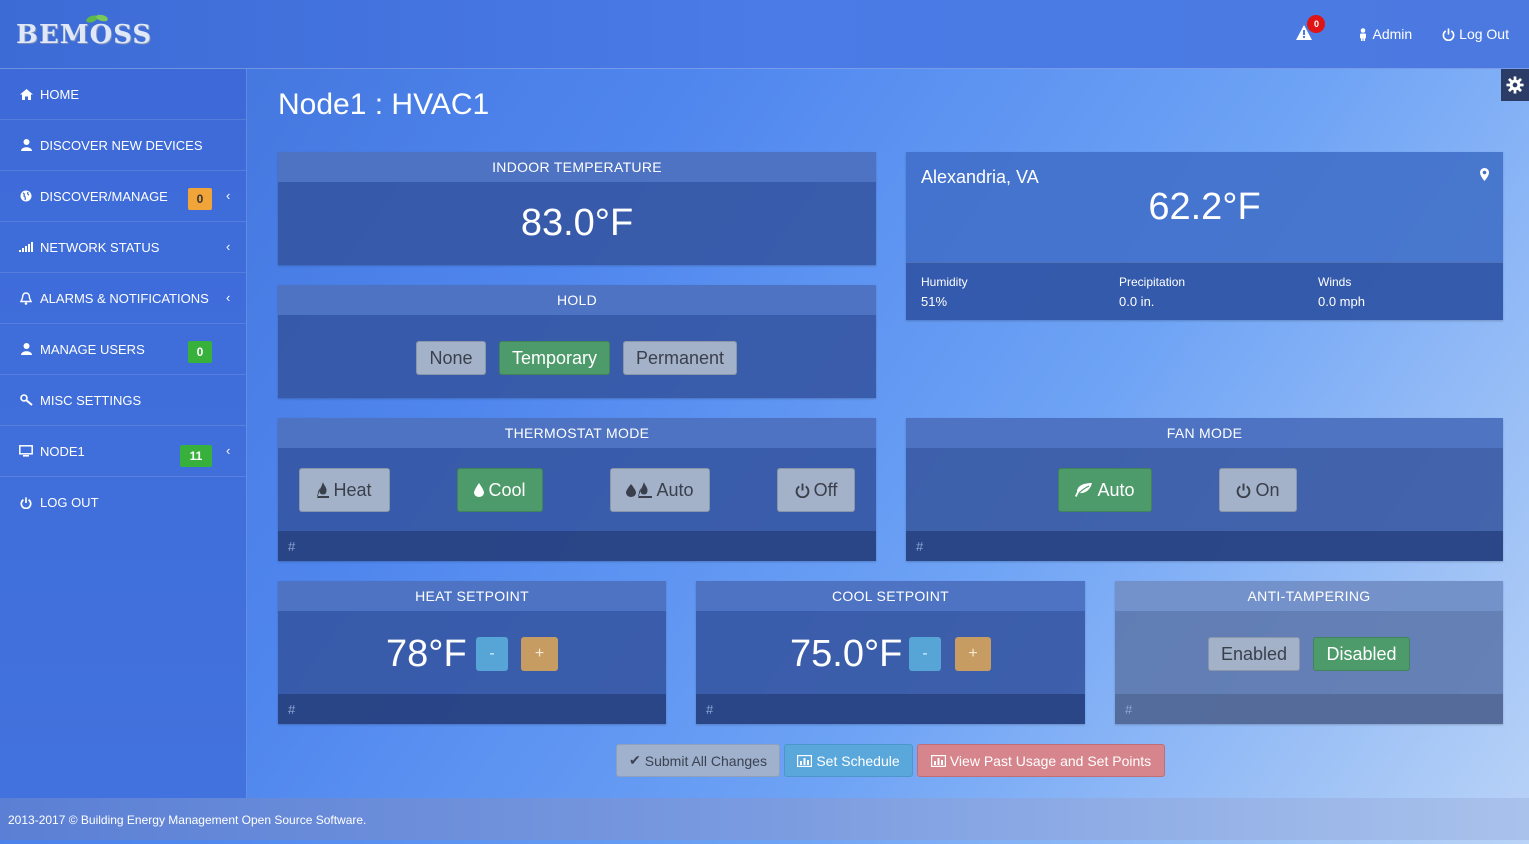 The image size is (1529, 844). Describe the element at coordinates (104, 196) in the screenshot. I see `sidebar-item-label: DISCOVER/MANAGE` at that location.